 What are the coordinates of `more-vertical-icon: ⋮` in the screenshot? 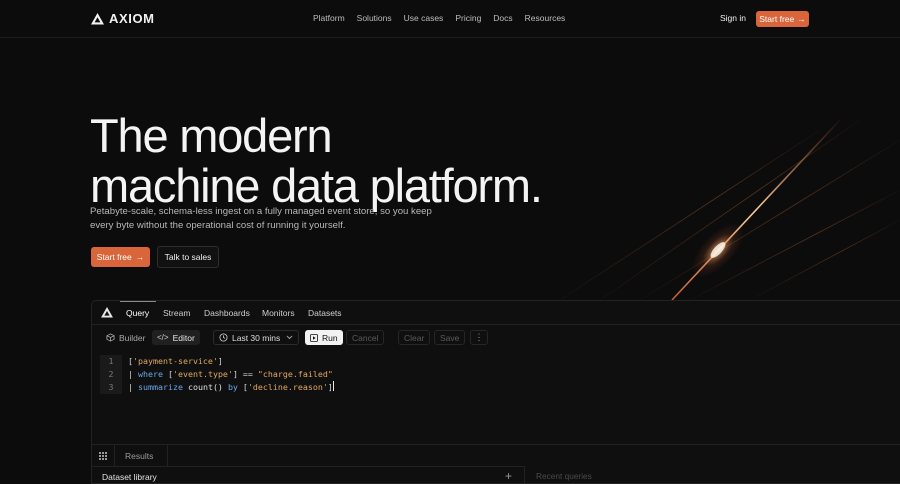 It's located at (479, 337).